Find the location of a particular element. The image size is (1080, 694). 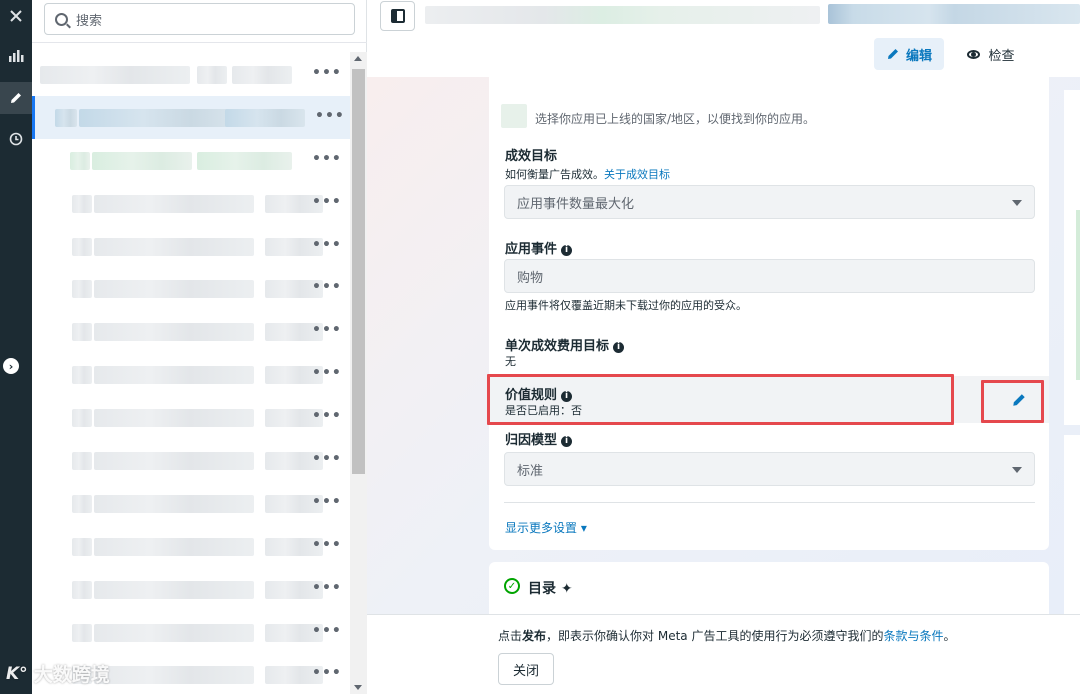

app-event-field: 购物 is located at coordinates (769, 276).